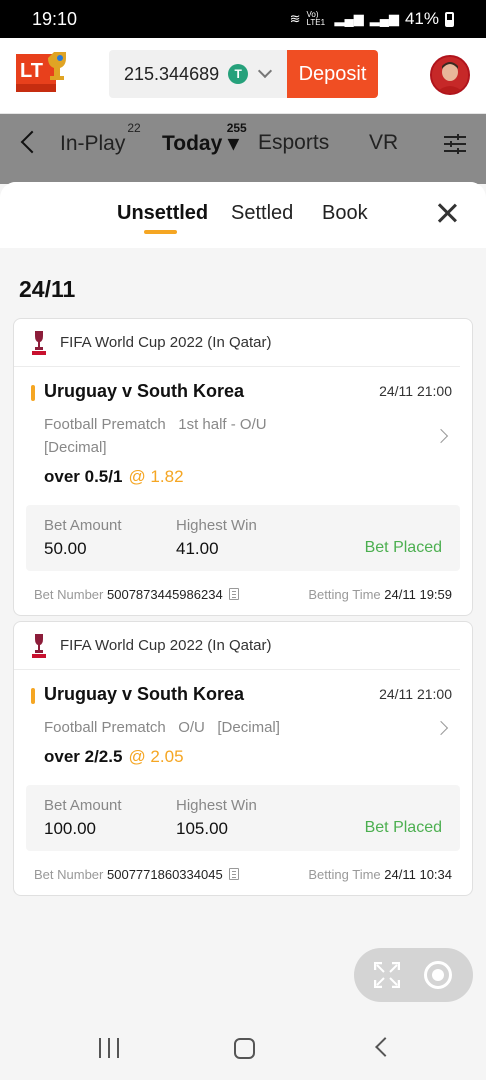  Describe the element at coordinates (156, 476) in the screenshot. I see `pick-odds: @ 1.82` at that location.